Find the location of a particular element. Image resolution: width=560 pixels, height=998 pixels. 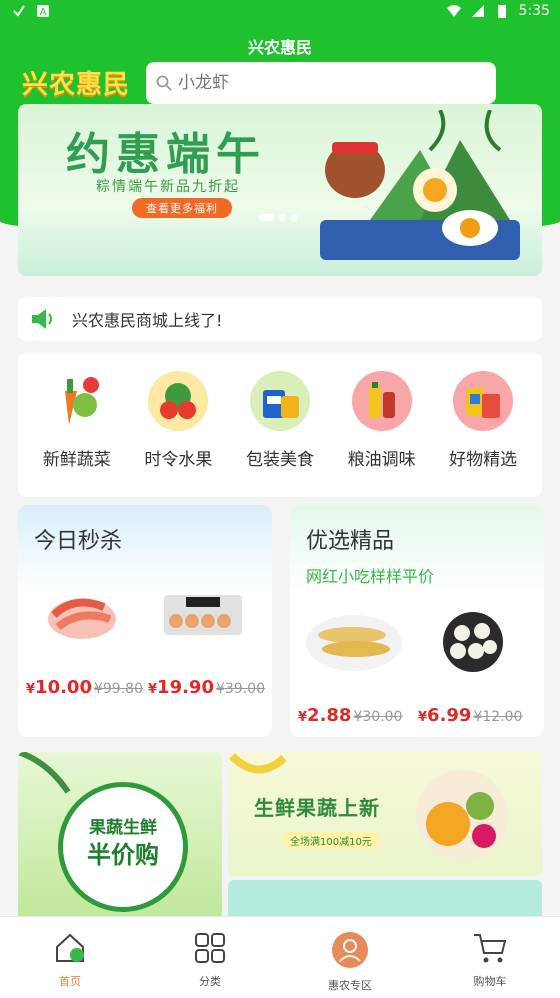

category-fruit: 时令水果 is located at coordinates (178, 434).